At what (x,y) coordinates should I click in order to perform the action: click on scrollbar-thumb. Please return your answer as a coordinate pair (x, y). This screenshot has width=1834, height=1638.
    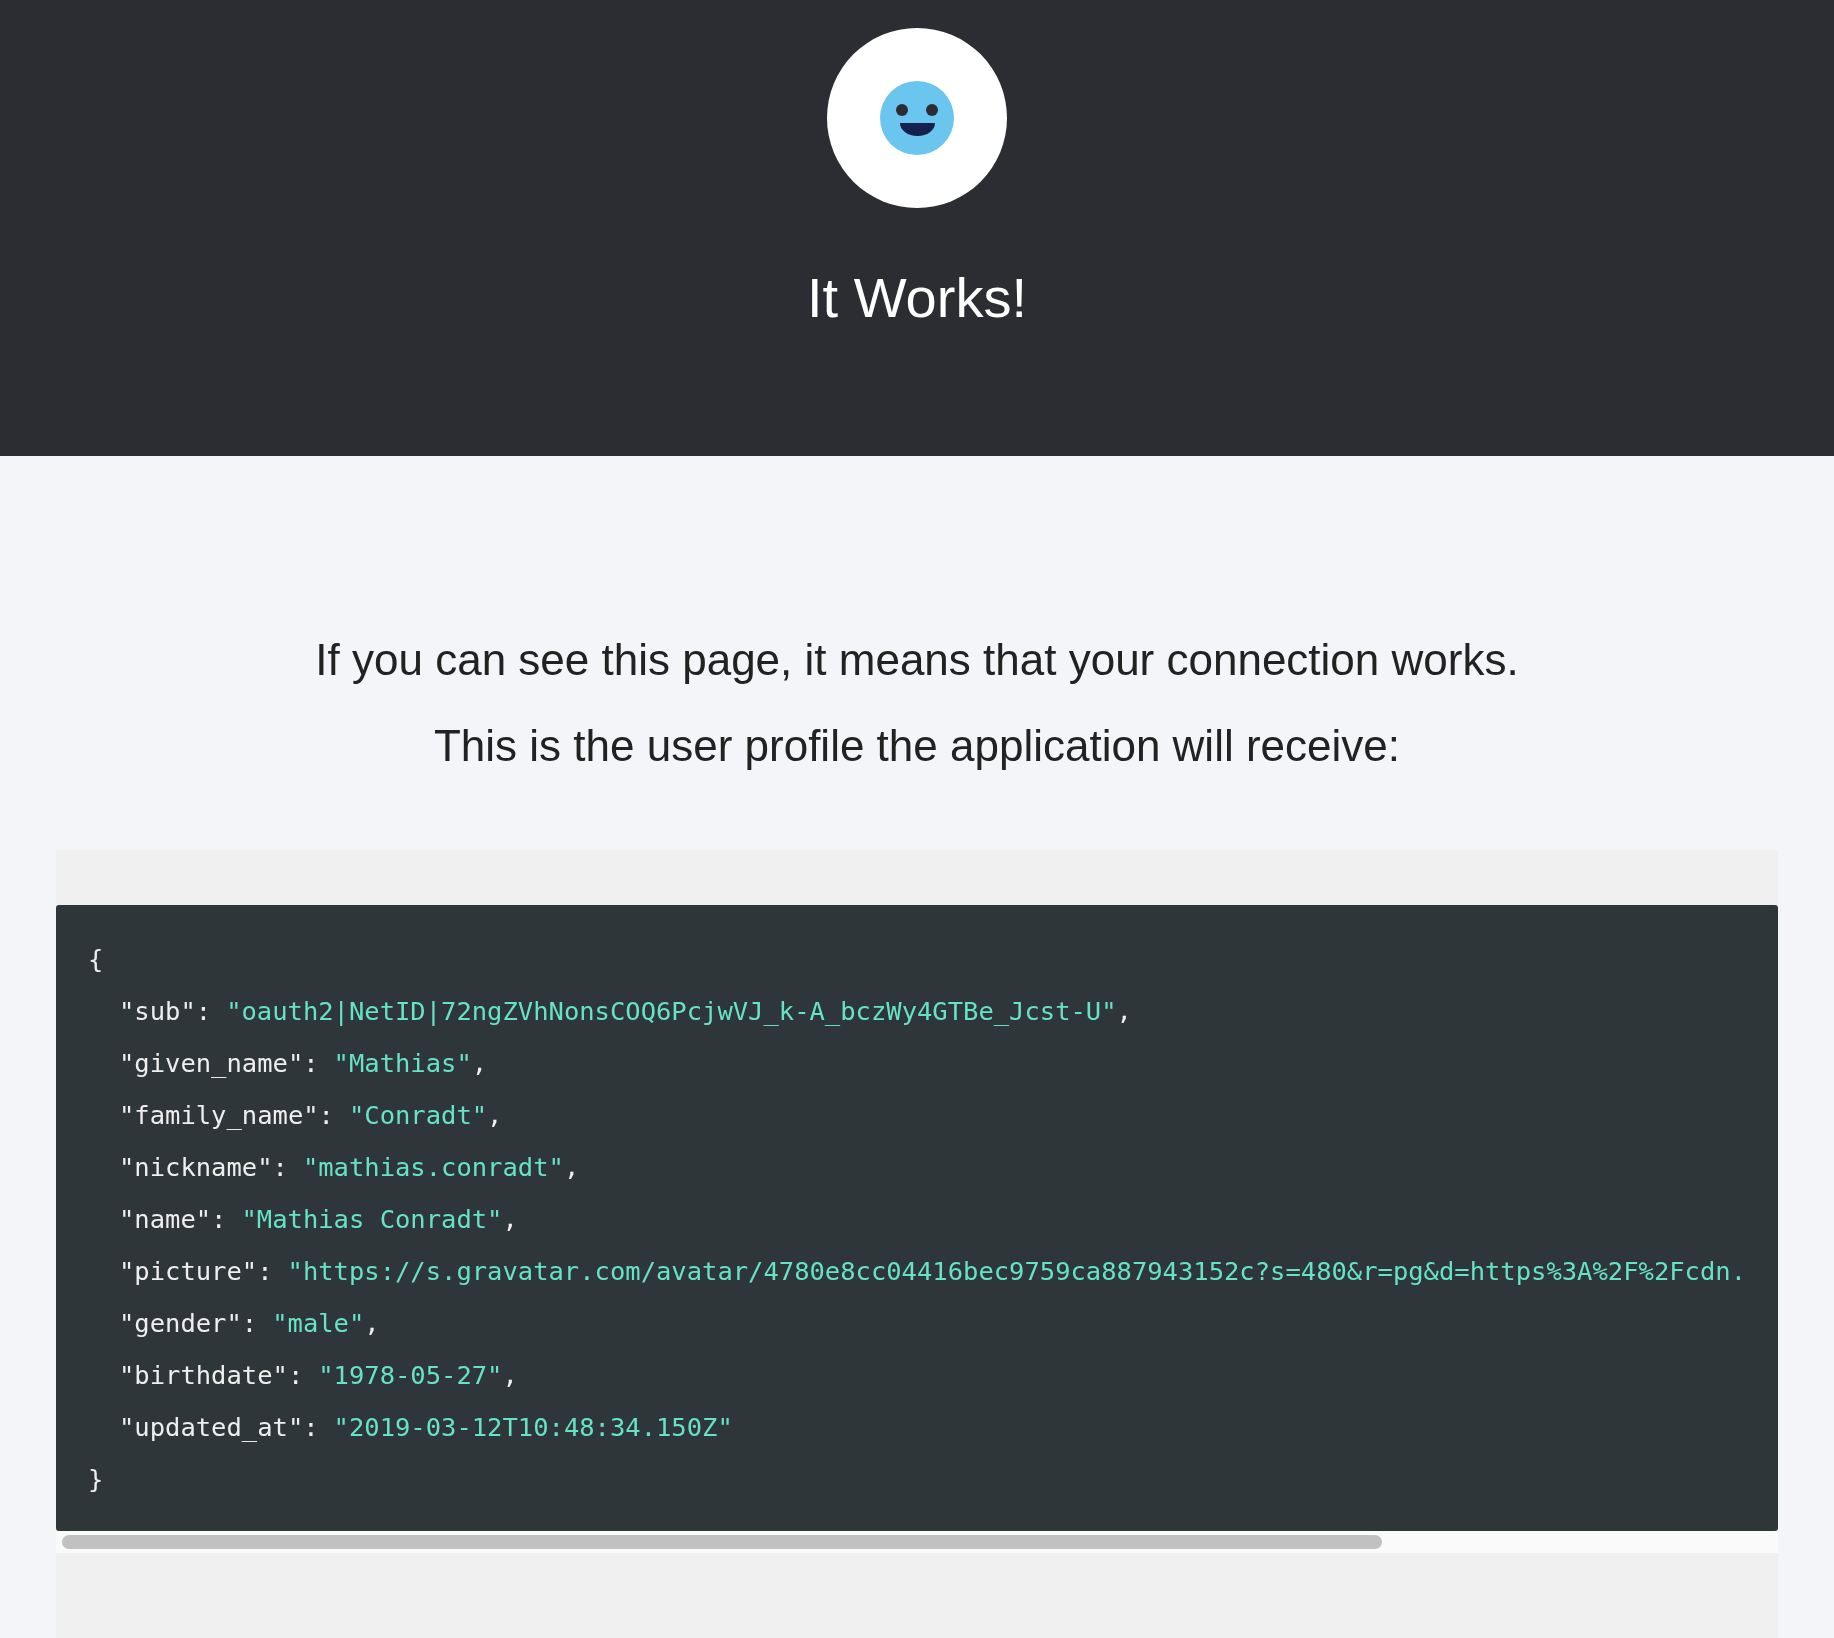
    Looking at the image, I should click on (722, 1542).